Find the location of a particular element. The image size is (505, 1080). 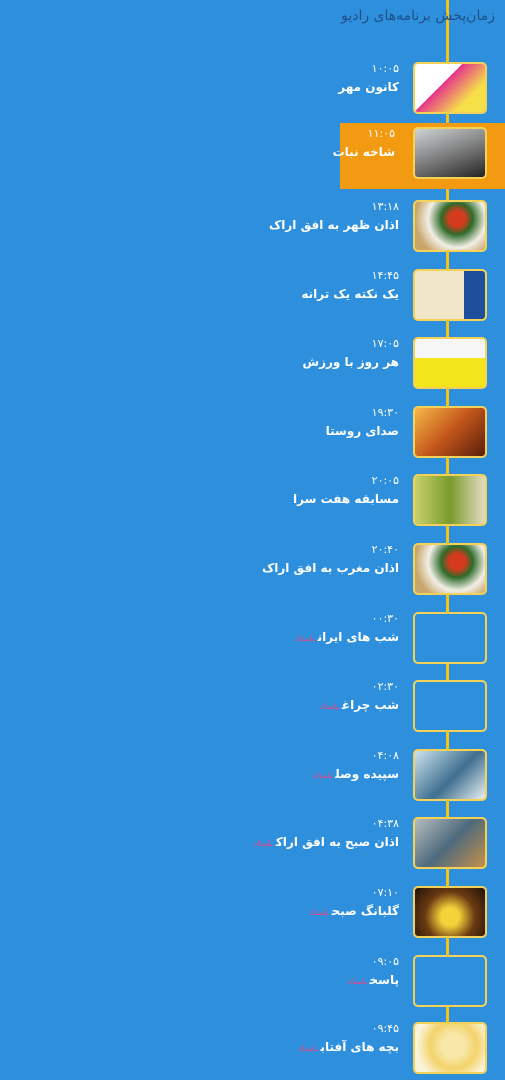

page-title: زمان‌پخش برنامه‌های رادیو is located at coordinates (418, 16).